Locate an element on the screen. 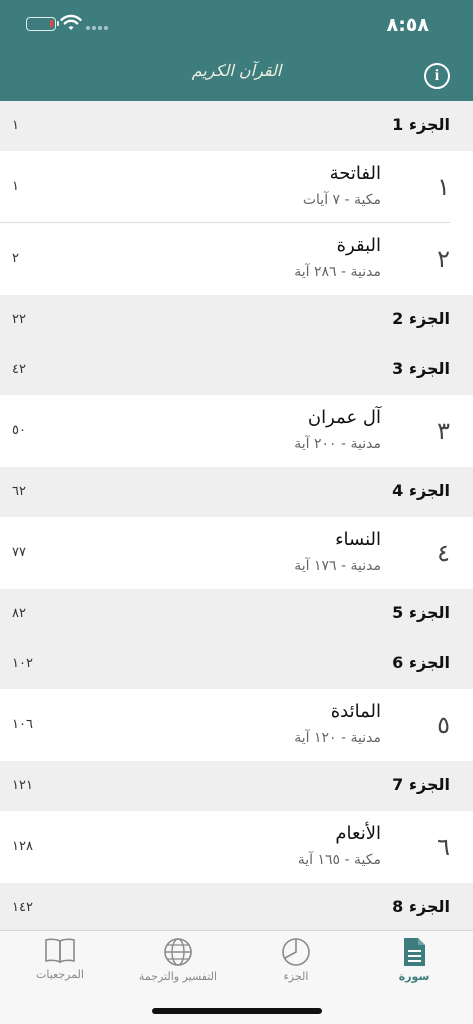  juz-header: الجزء 8 ١٤٢ is located at coordinates (236, 906).